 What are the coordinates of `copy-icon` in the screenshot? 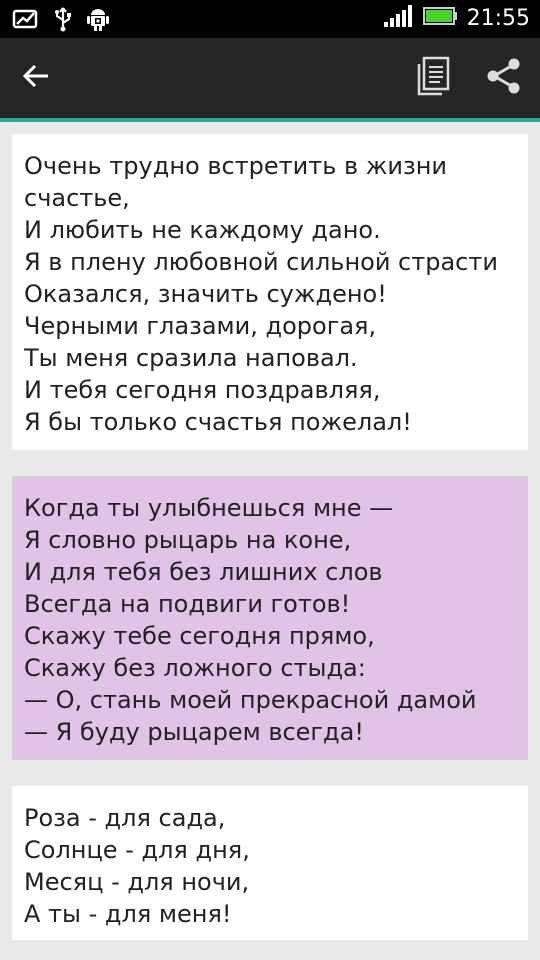 It's located at (433, 78).